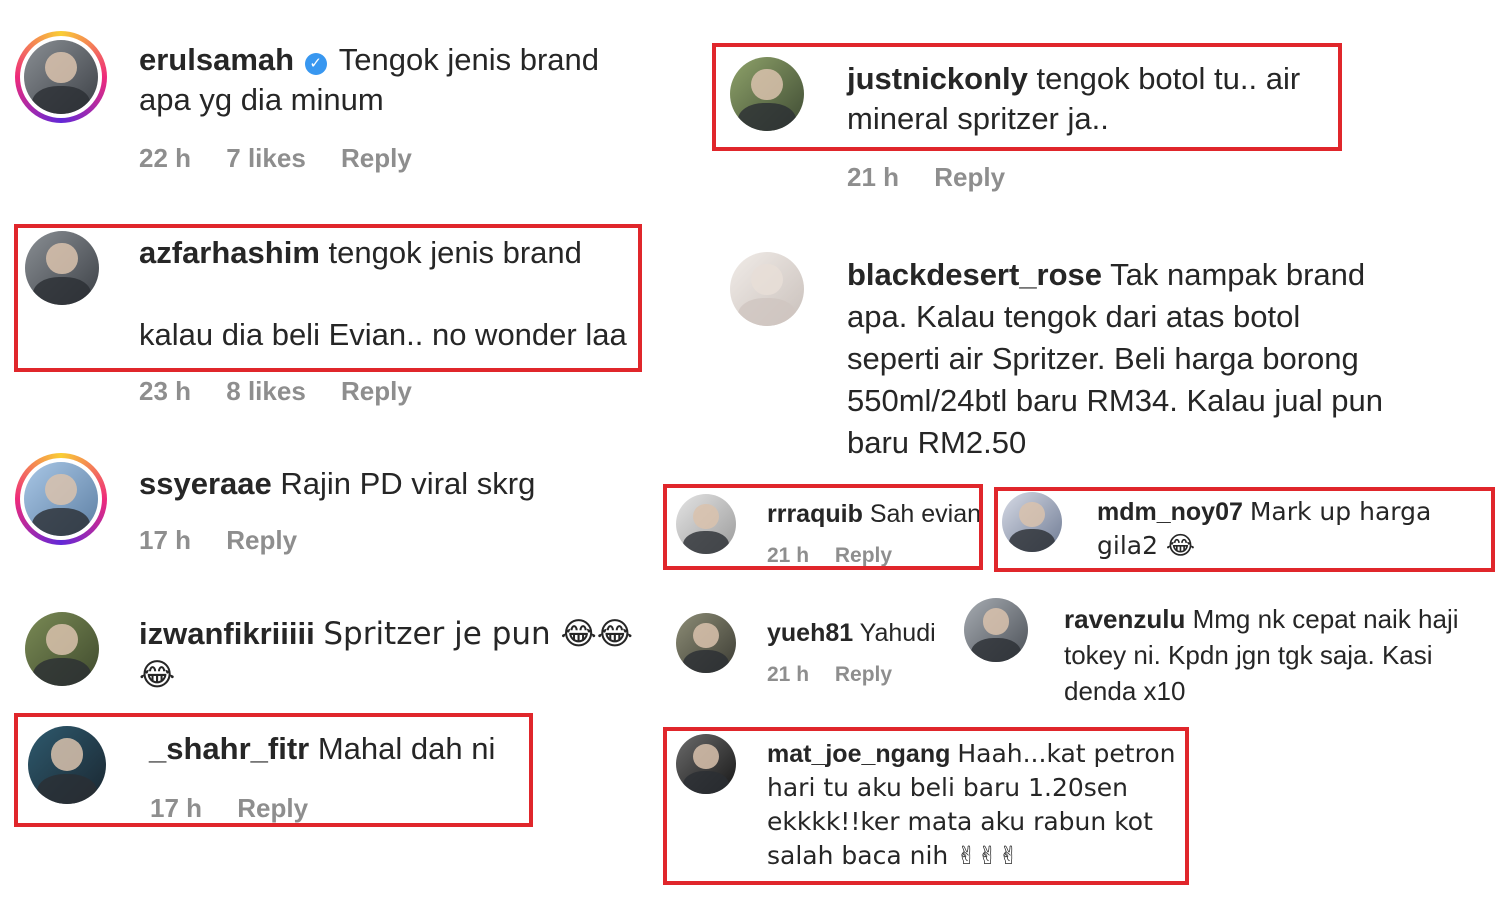  I want to click on comment-meta: 17 h Reply, so click(232, 540).